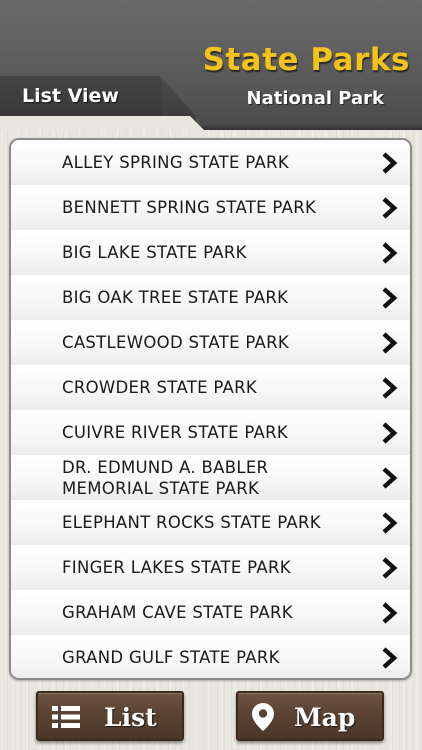  I want to click on map-button: Map, so click(310, 716).